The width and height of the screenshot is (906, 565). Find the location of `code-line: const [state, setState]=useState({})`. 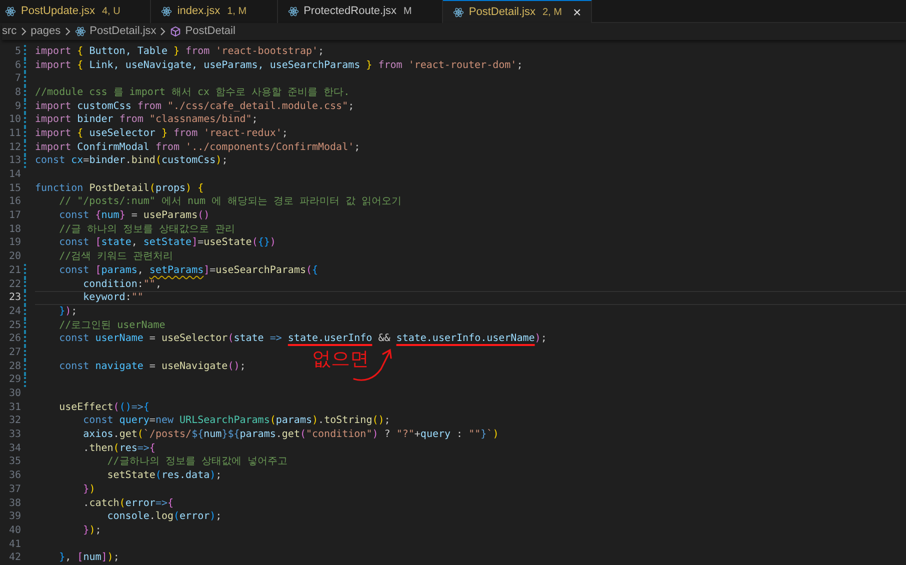

code-line: const [state, setState]=useState({}) is located at coordinates (167, 243).